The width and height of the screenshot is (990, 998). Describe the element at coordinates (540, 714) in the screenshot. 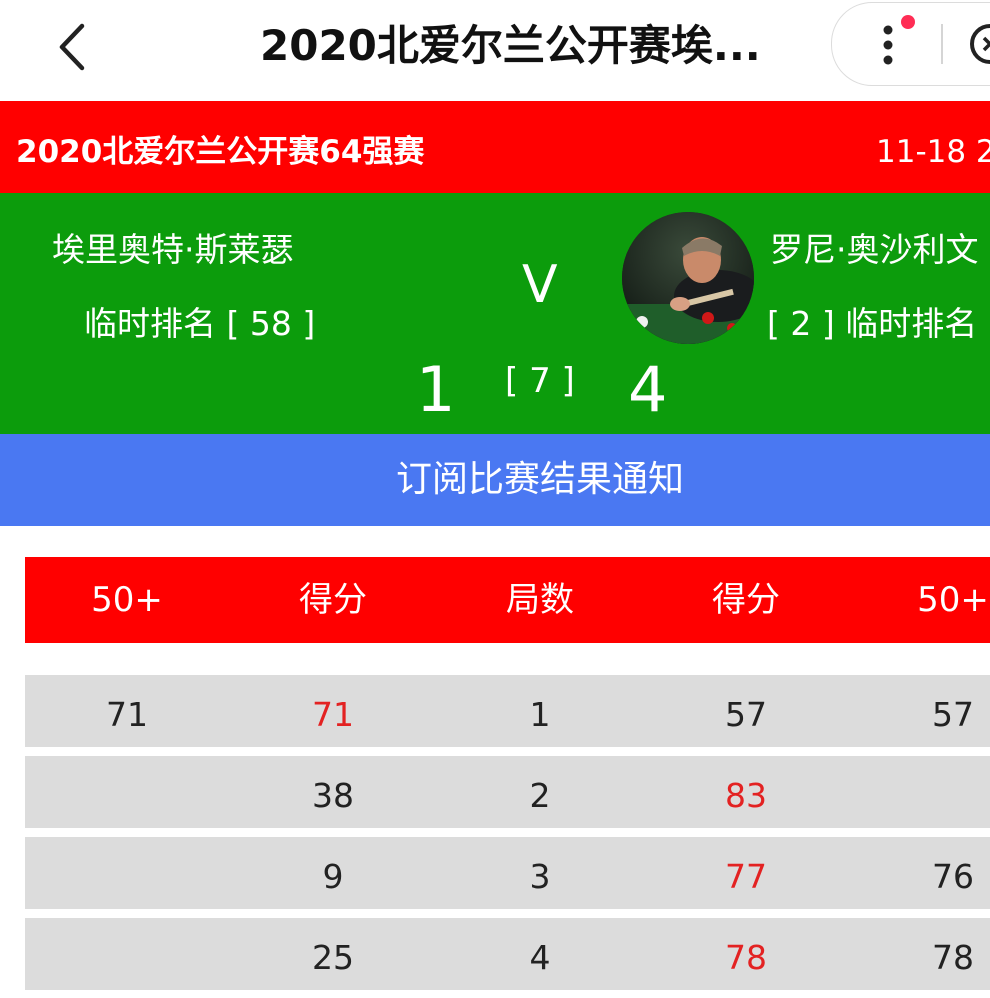

I see `row-frame: 1` at that location.